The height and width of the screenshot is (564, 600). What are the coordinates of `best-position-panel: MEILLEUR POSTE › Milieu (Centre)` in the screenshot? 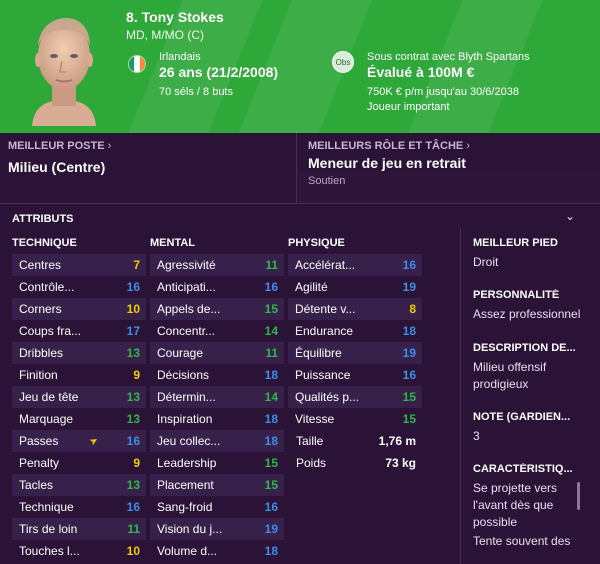 It's located at (148, 168).